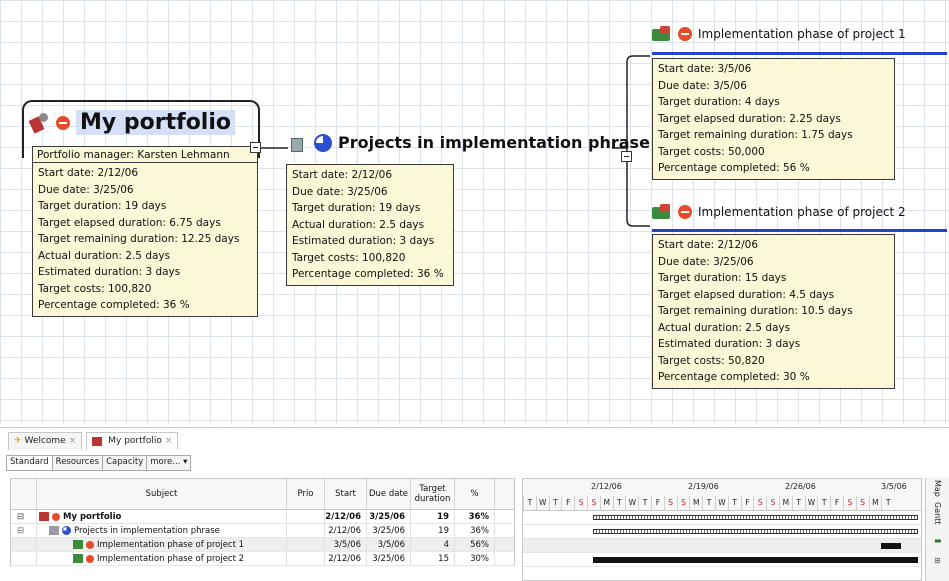 The width and height of the screenshot is (949, 581). Describe the element at coordinates (937, 488) in the screenshot. I see `sidebar-map-label: Map` at that location.